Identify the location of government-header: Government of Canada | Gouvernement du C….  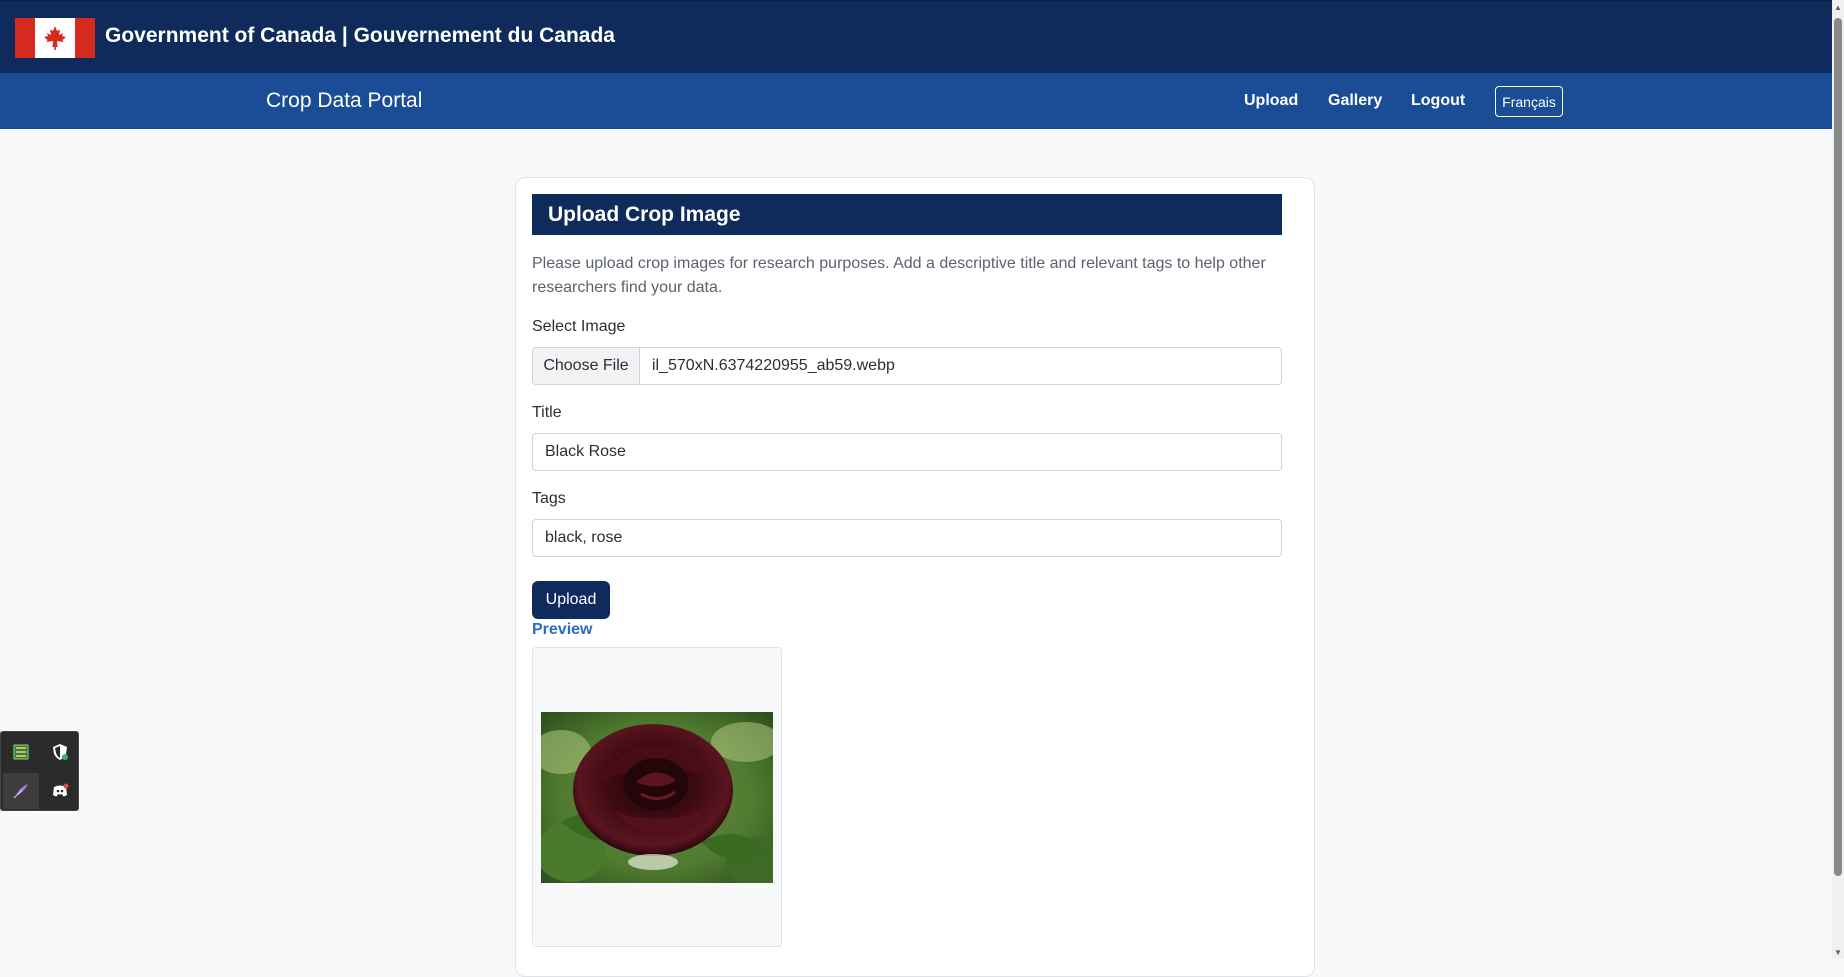
(916, 36).